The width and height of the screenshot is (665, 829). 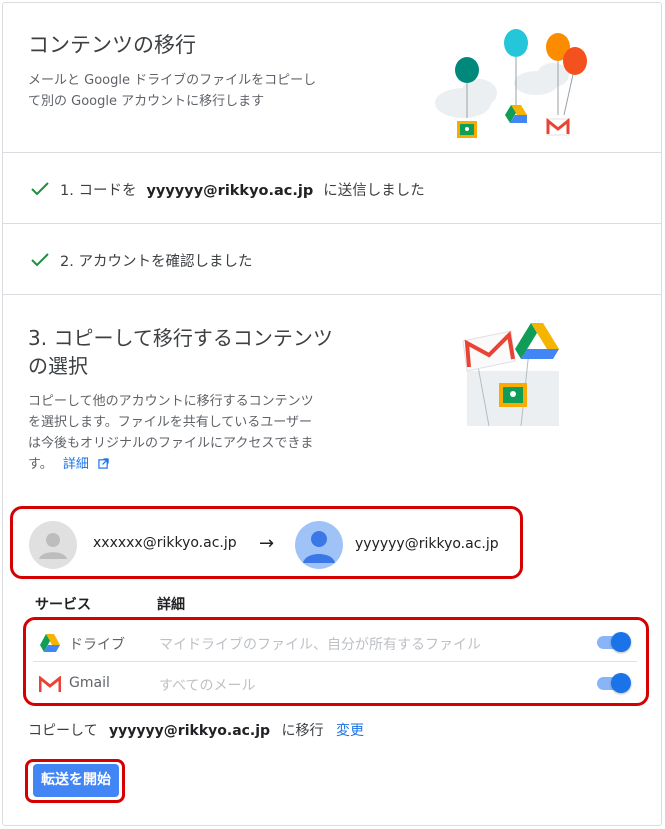 I want to click on step3-desc-line4: す。, so click(x=40, y=464).